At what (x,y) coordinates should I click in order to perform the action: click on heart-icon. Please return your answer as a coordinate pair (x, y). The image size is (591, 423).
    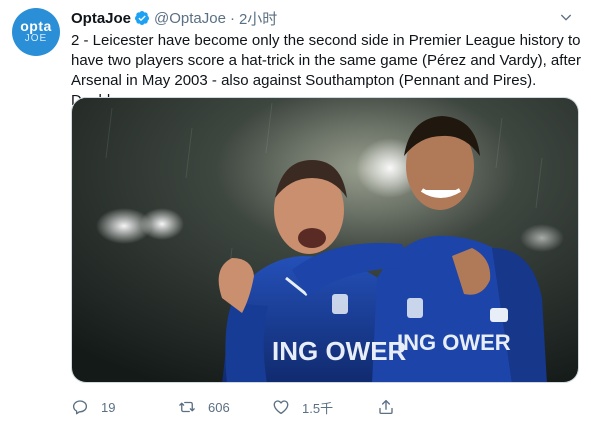
    Looking at the image, I should click on (281, 407).